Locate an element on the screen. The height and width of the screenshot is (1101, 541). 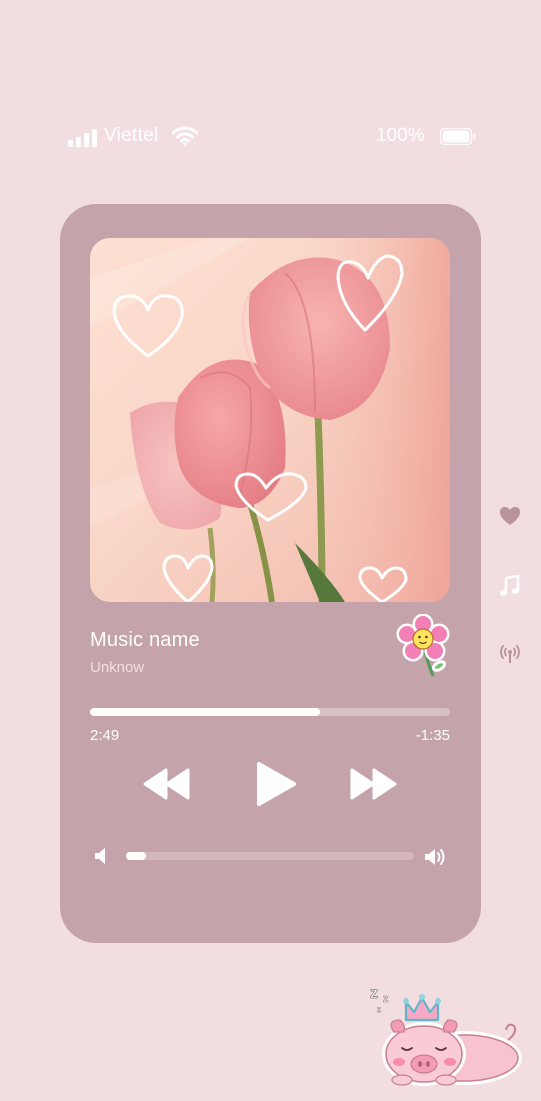
volume-low-icon is located at coordinates (101, 856).